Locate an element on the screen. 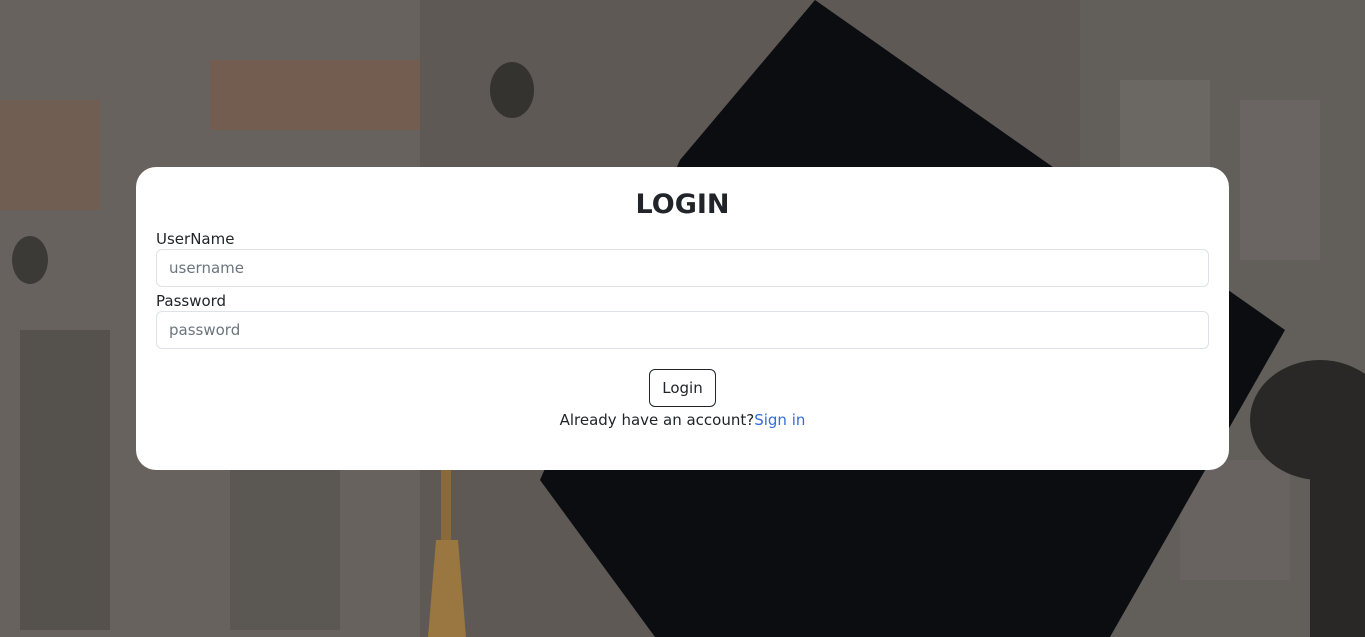 This screenshot has width=1365, height=637. login-title: LOGIN is located at coordinates (682, 204).